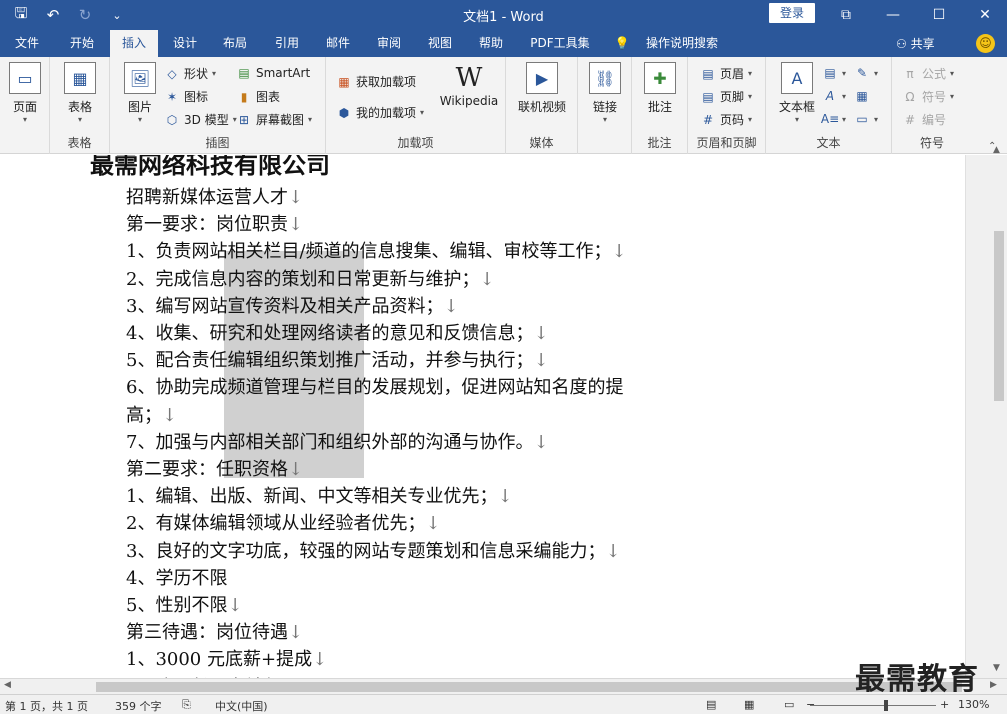 The image size is (1007, 714). Describe the element at coordinates (380, 112) in the screenshot. I see `my-addins-button: ⬢ 我的加载项 ▾` at that location.